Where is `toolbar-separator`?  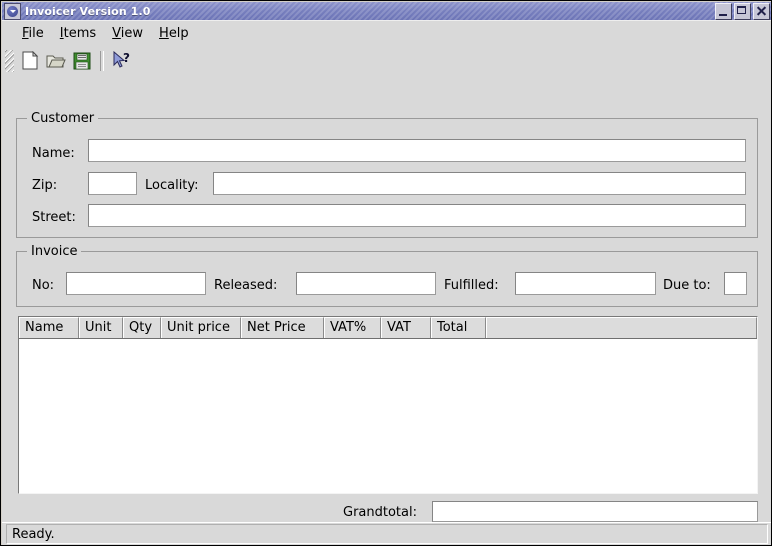 toolbar-separator is located at coordinates (102, 60).